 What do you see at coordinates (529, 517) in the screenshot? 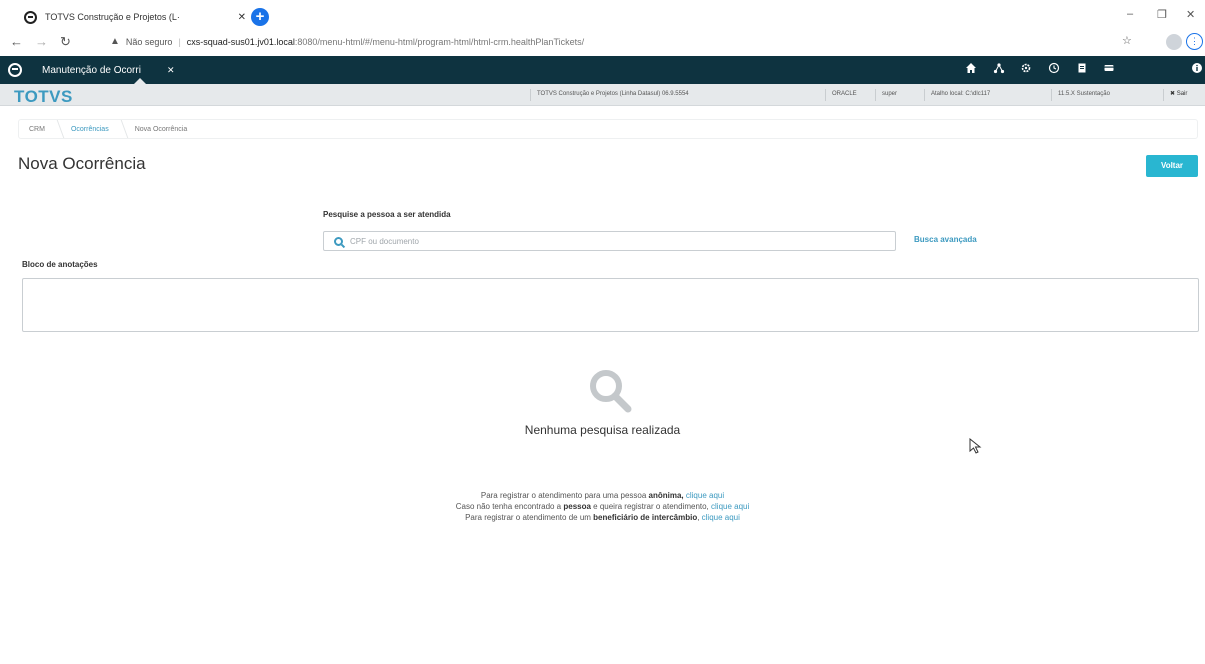
I see `help-text-segment: Para registrar o atendimento de um` at bounding box center [529, 517].